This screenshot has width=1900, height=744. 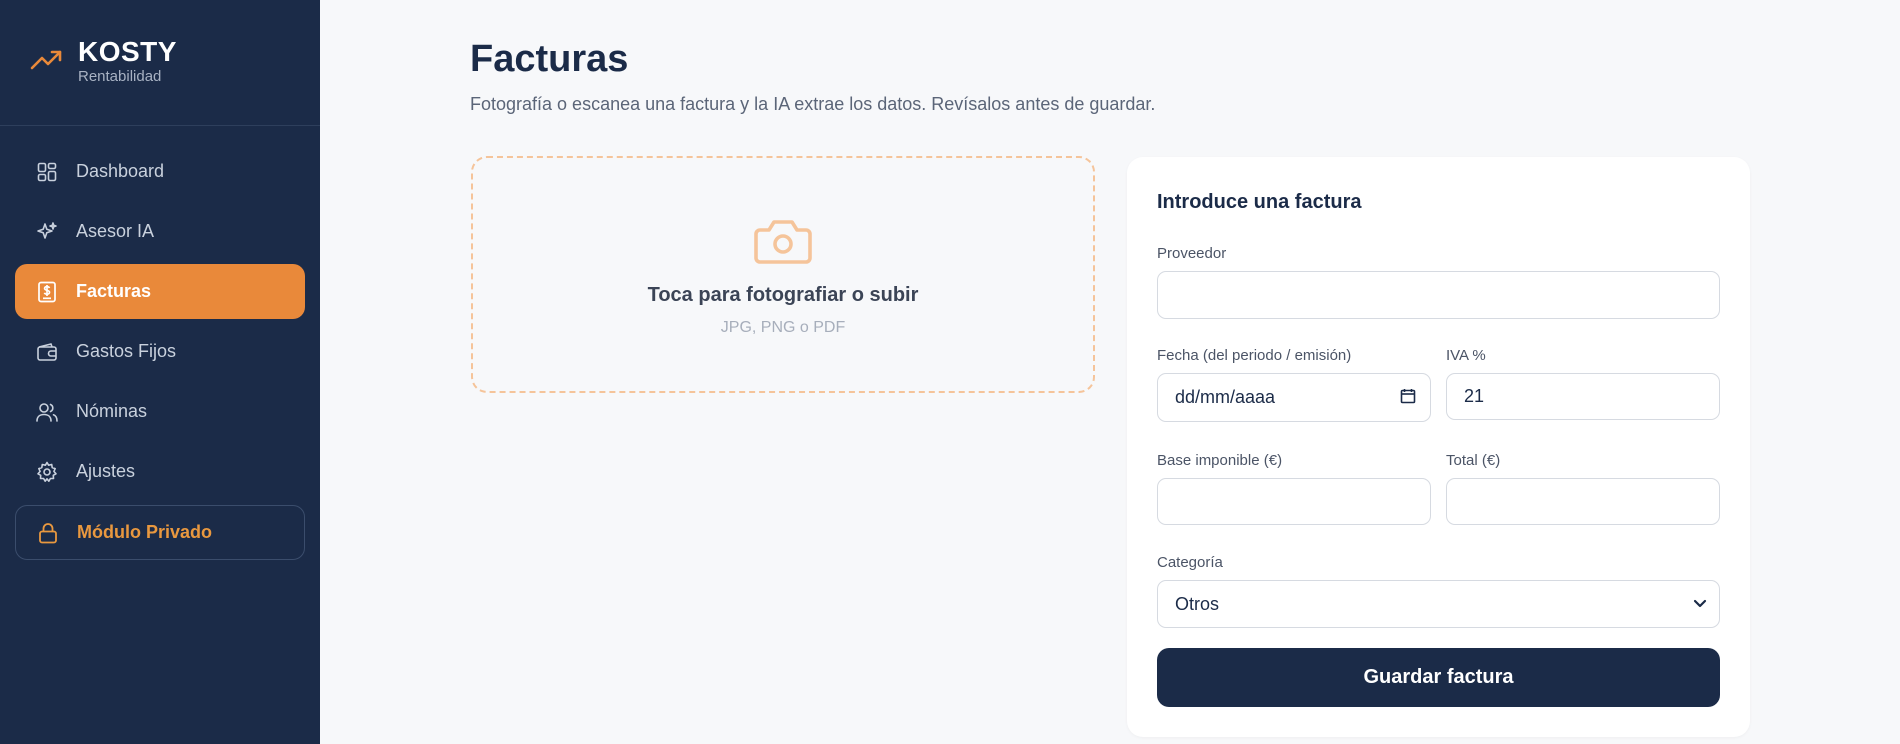 I want to click on total-label: Total (€), so click(x=1473, y=460).